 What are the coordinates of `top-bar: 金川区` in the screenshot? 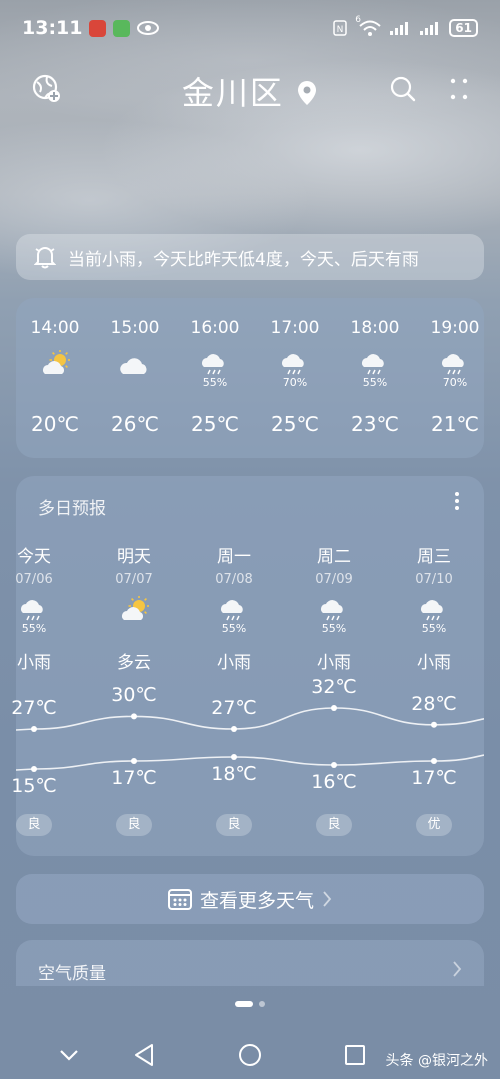 It's located at (250, 90).